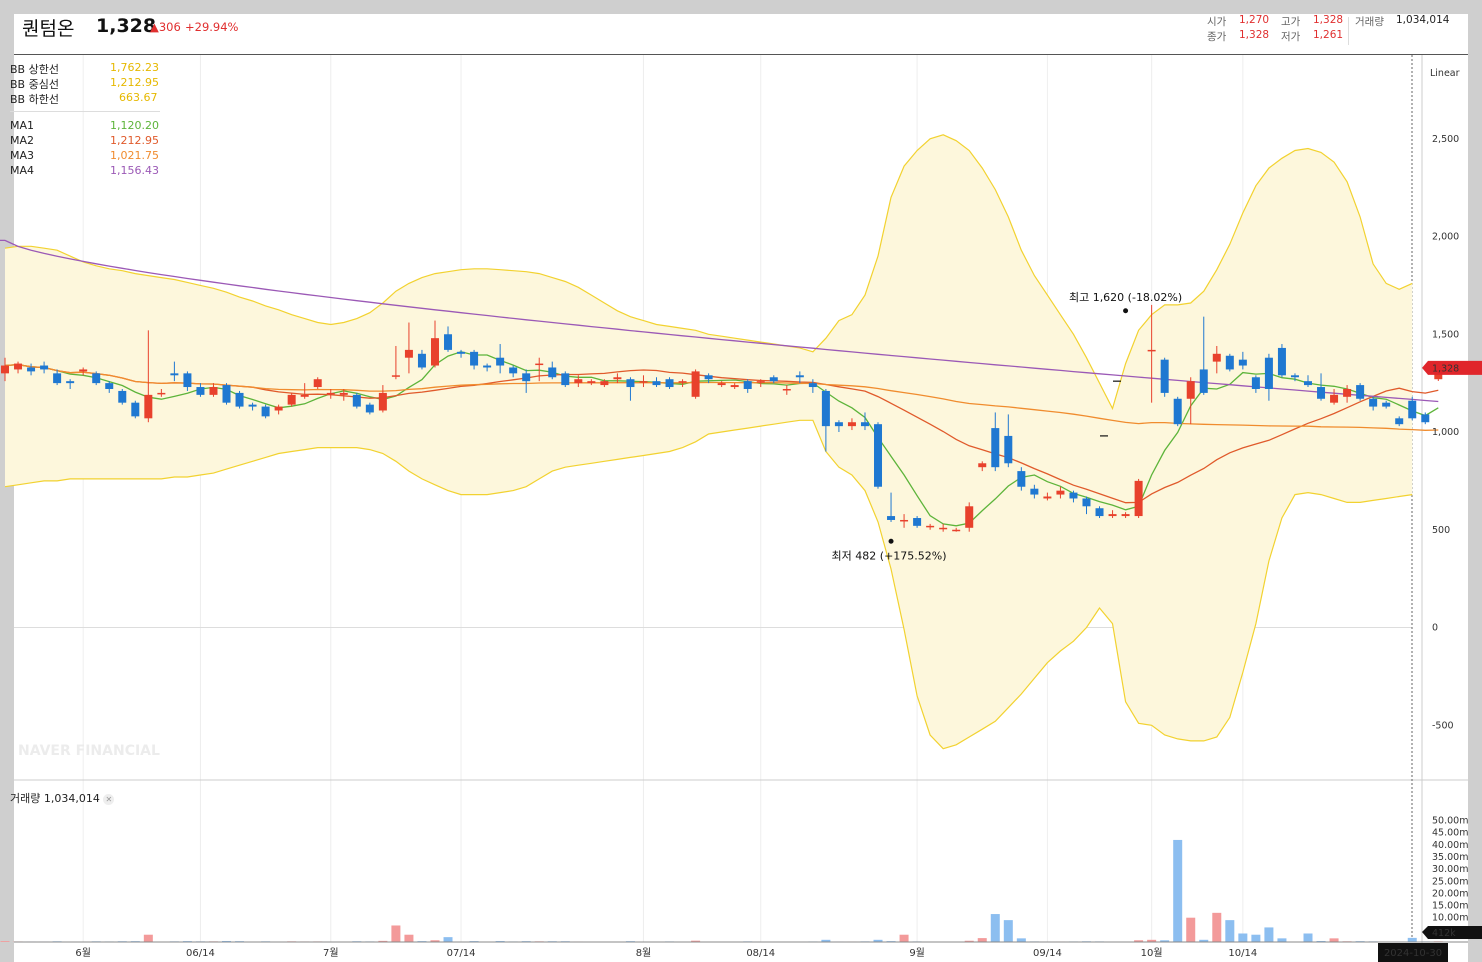 This screenshot has width=1482, height=962. Describe the element at coordinates (1444, 933) in the screenshot. I see `volume-tag-text: 412k` at that location.